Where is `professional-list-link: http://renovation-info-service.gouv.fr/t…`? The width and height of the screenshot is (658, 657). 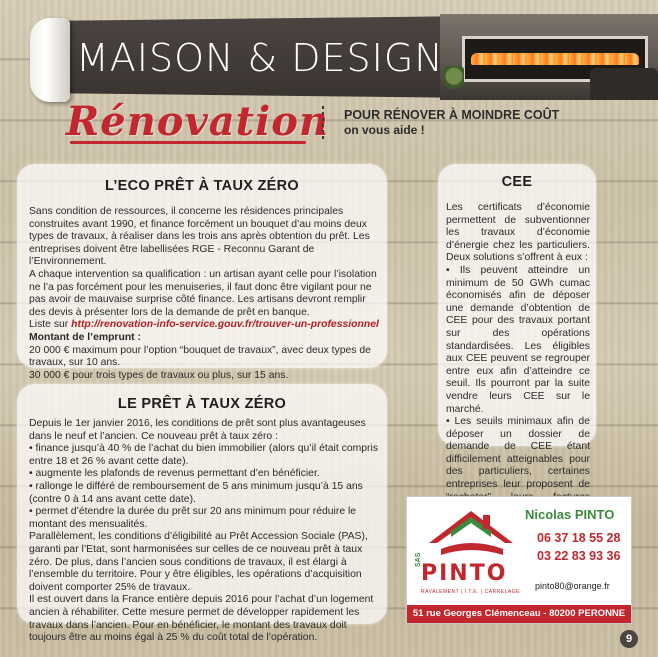 professional-list-link: http://renovation-info-service.gouv.fr/t… is located at coordinates (225, 324).